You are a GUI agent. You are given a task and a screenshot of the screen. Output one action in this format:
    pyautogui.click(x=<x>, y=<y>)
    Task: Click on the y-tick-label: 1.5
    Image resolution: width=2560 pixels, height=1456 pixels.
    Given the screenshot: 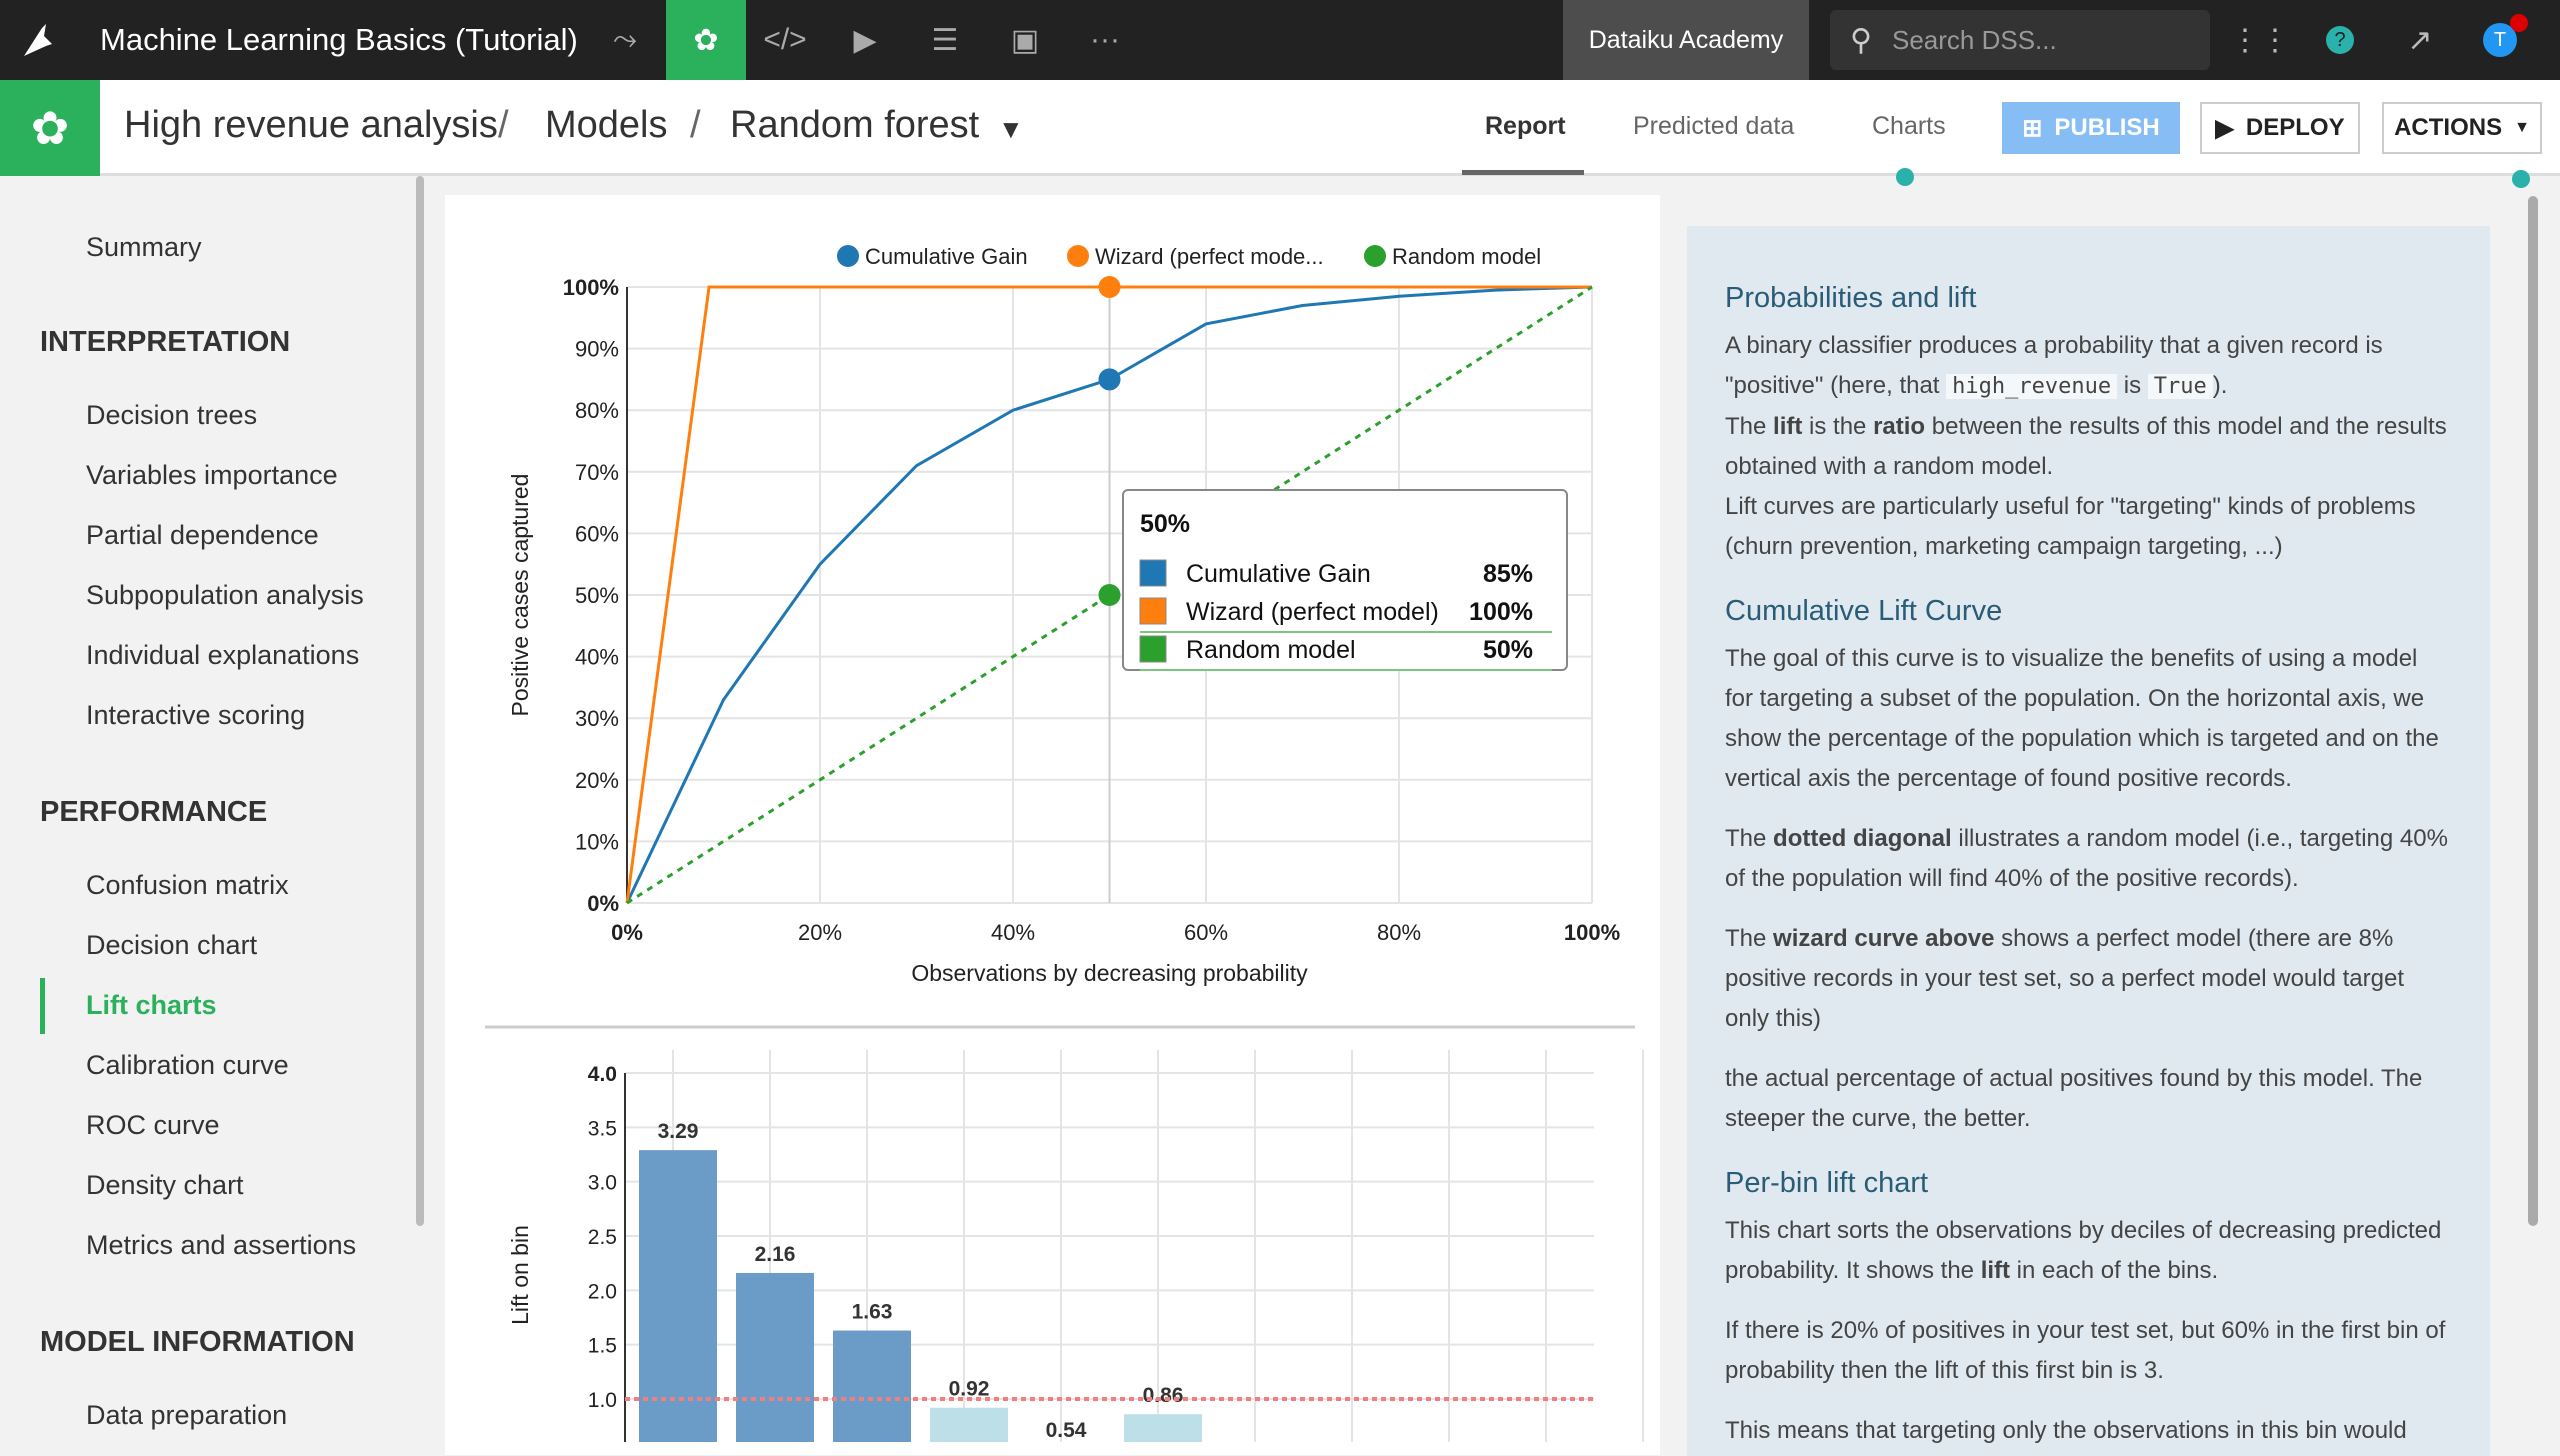 What is the action you would take?
    pyautogui.click(x=602, y=1346)
    